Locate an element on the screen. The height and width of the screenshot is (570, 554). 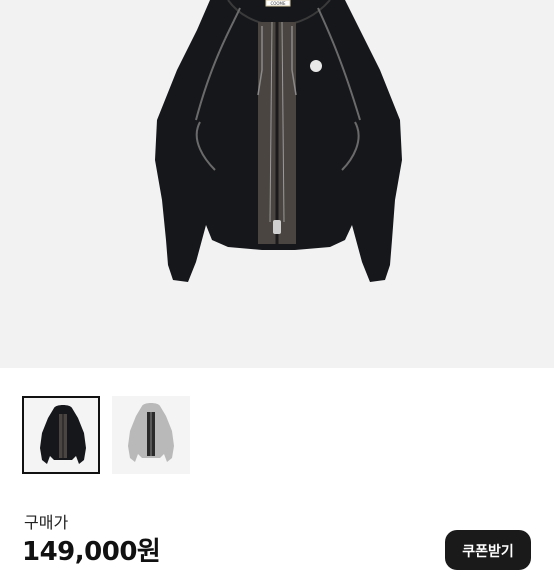
logo-patch is located at coordinates (316, 66).